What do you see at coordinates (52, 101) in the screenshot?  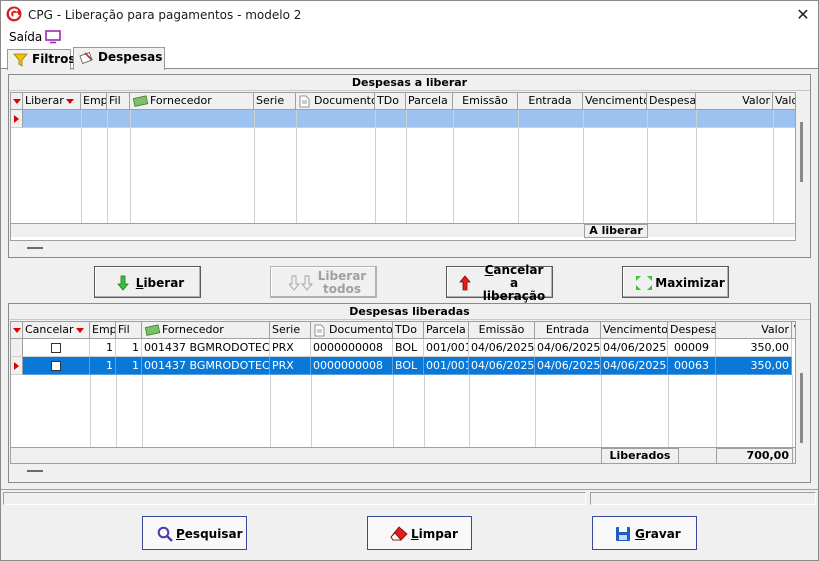 I see `col-liberar: Liberar` at bounding box center [52, 101].